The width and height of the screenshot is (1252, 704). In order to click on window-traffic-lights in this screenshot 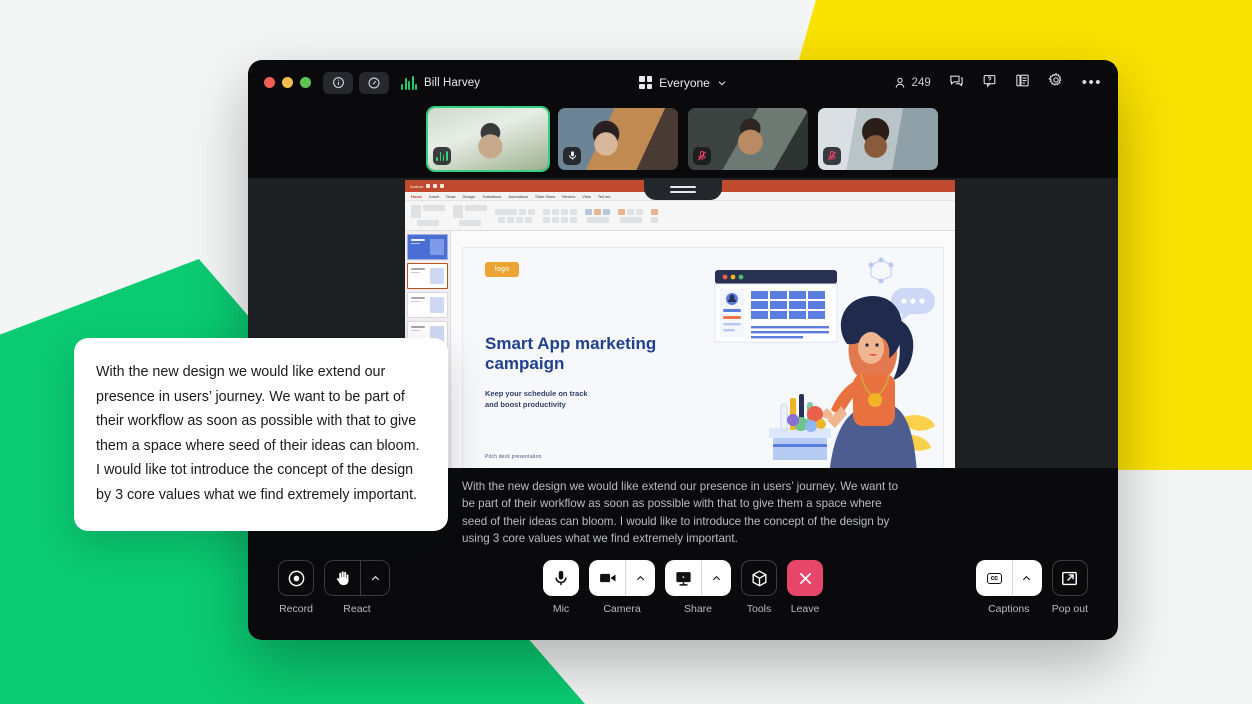, I will do `click(287, 82)`.